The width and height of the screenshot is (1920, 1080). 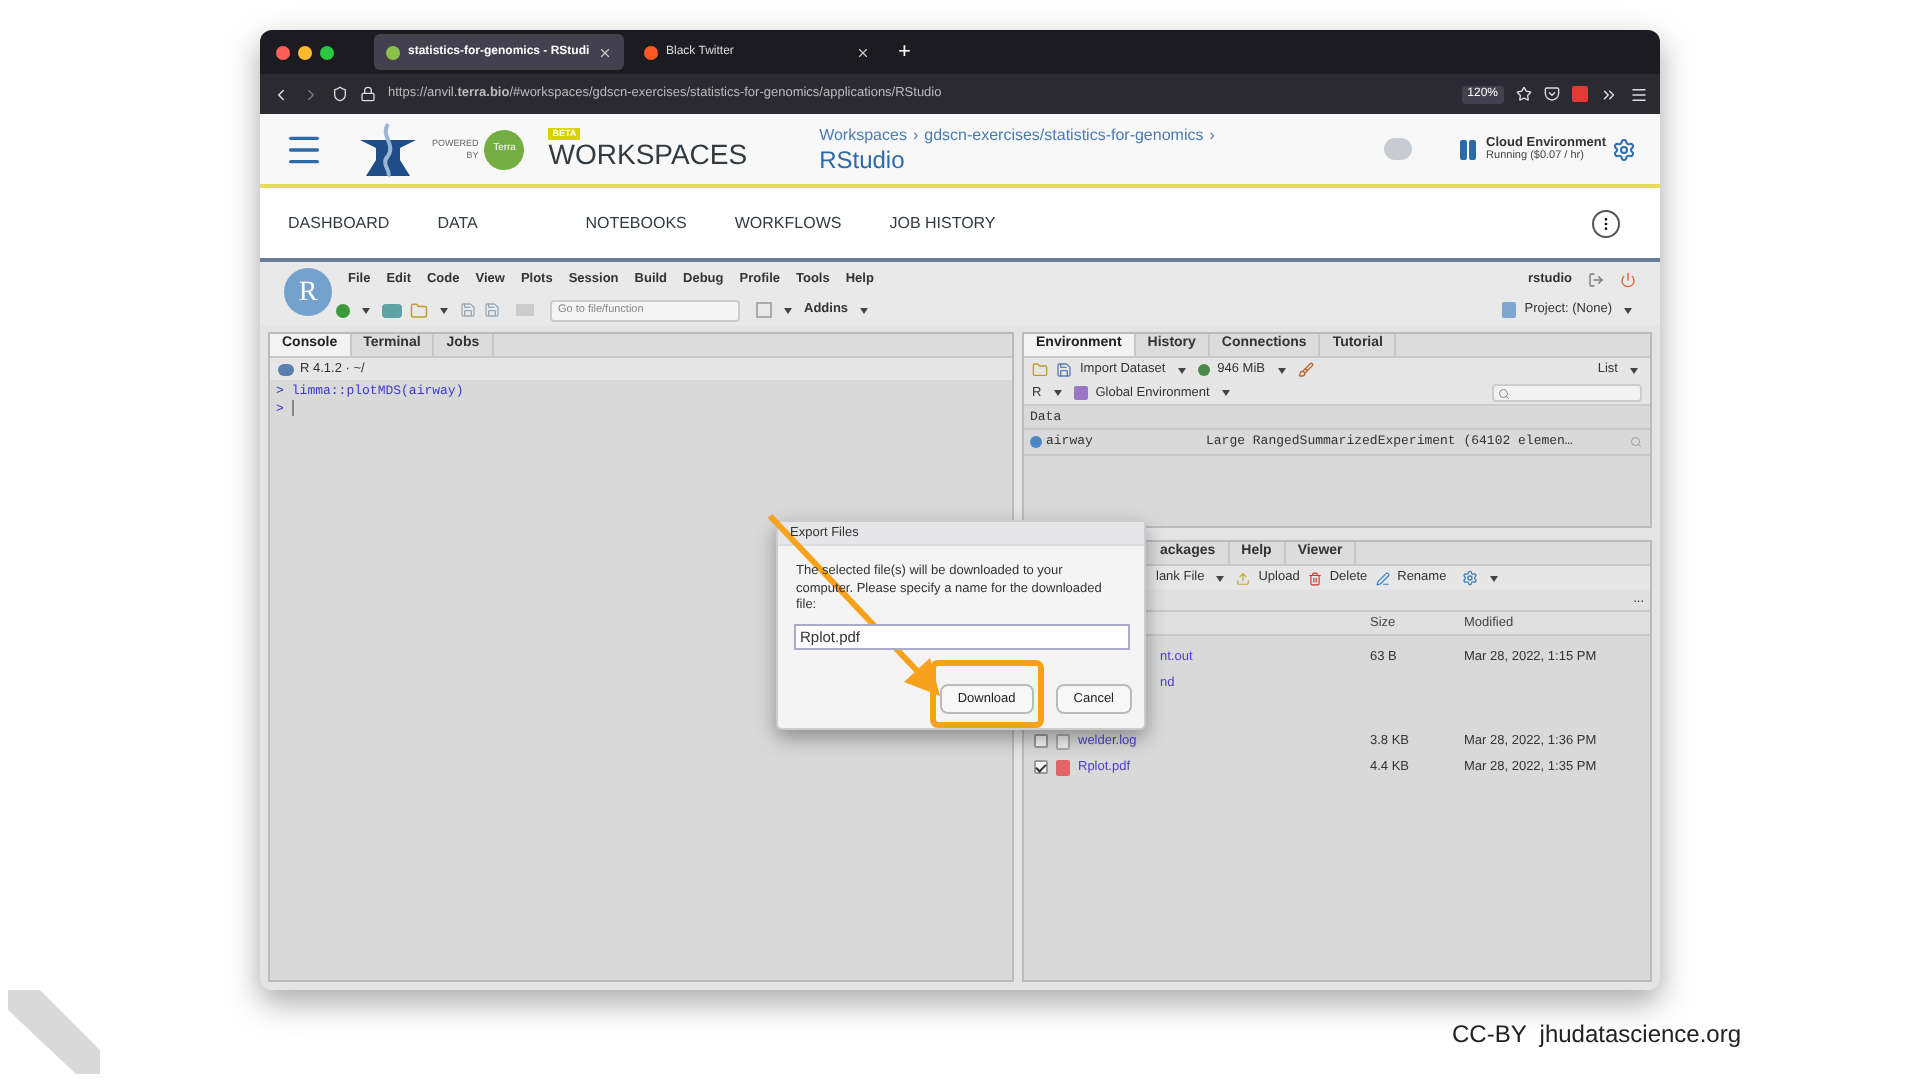 What do you see at coordinates (281, 94) in the screenshot?
I see `back-icon` at bounding box center [281, 94].